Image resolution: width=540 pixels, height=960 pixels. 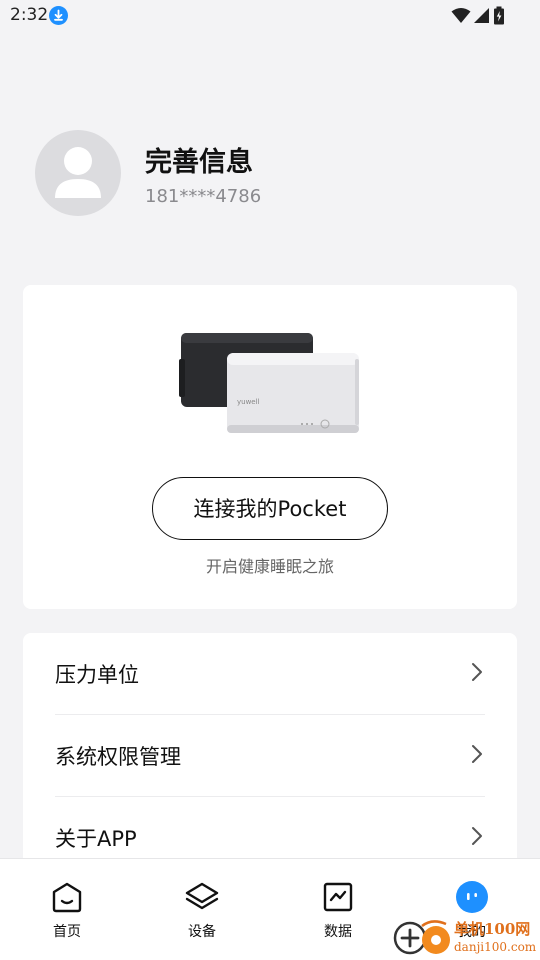 I want to click on user-icon, so click(x=78, y=172).